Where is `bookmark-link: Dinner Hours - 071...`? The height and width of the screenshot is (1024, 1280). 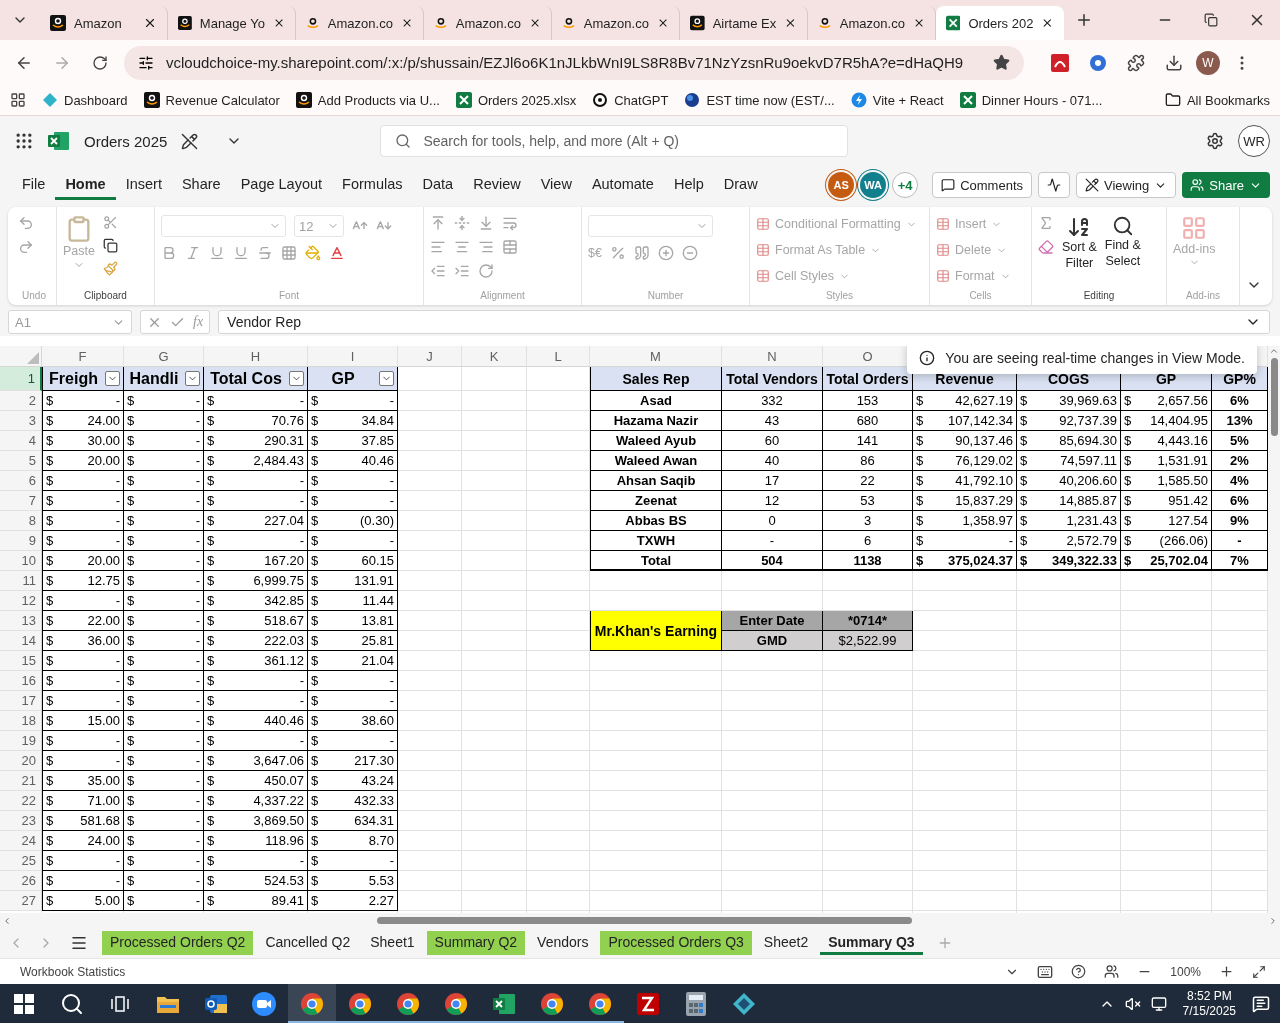 bookmark-link: Dinner Hours - 071... is located at coordinates (1031, 100).